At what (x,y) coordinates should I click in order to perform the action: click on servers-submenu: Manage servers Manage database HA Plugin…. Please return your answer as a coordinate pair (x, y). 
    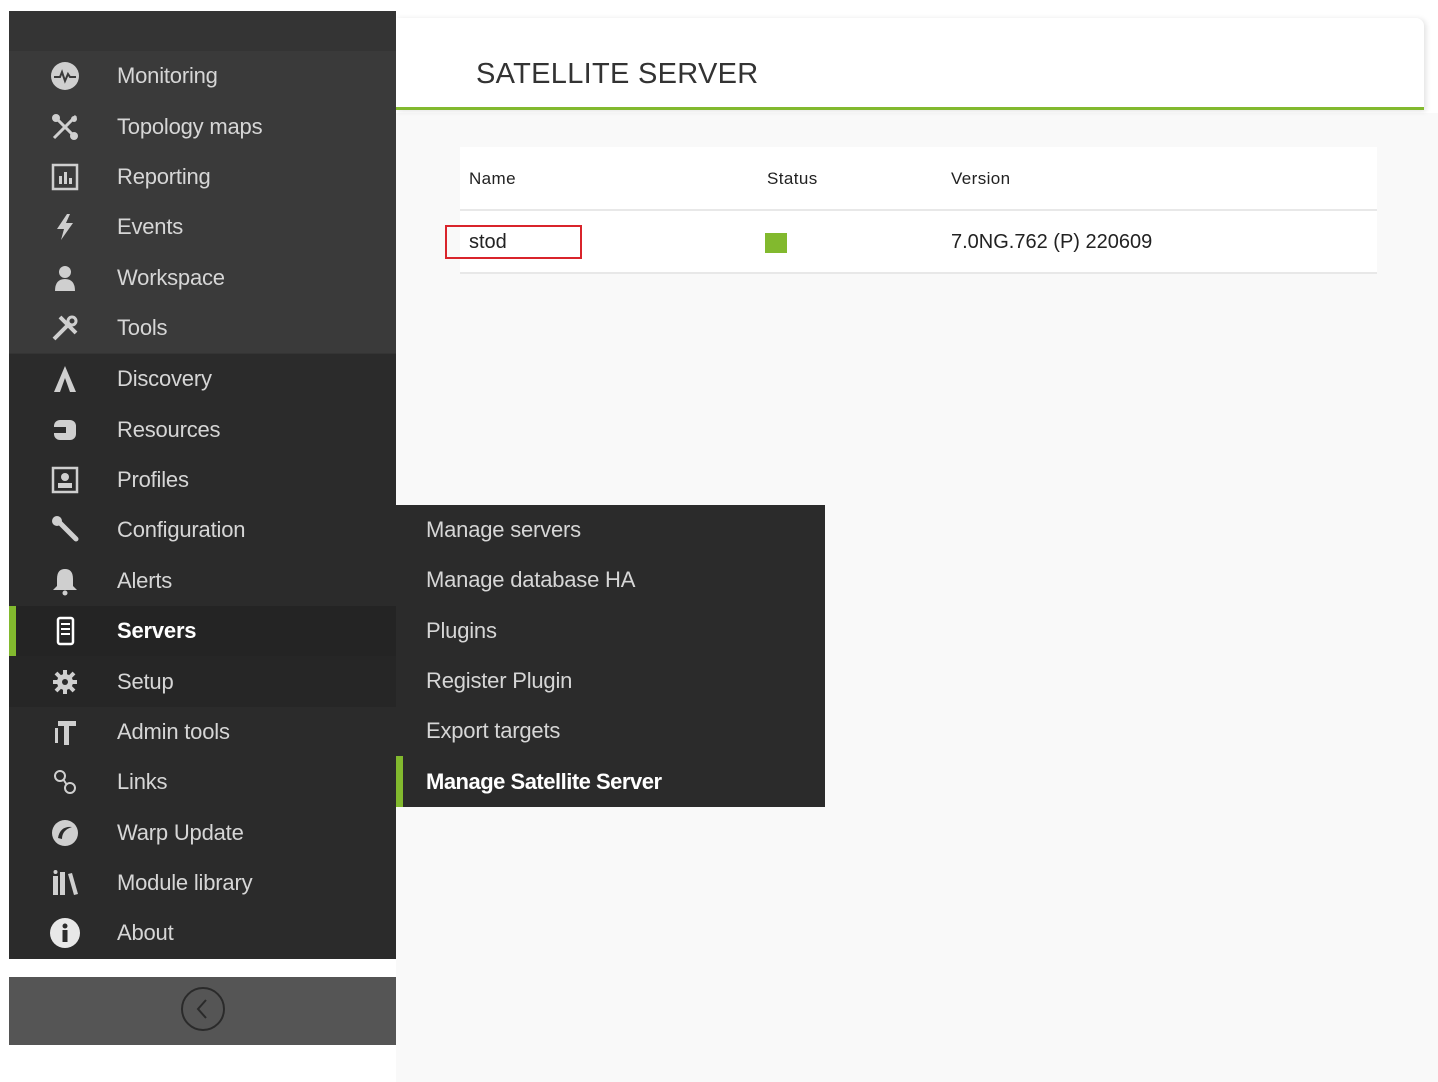
    Looking at the image, I should click on (610, 656).